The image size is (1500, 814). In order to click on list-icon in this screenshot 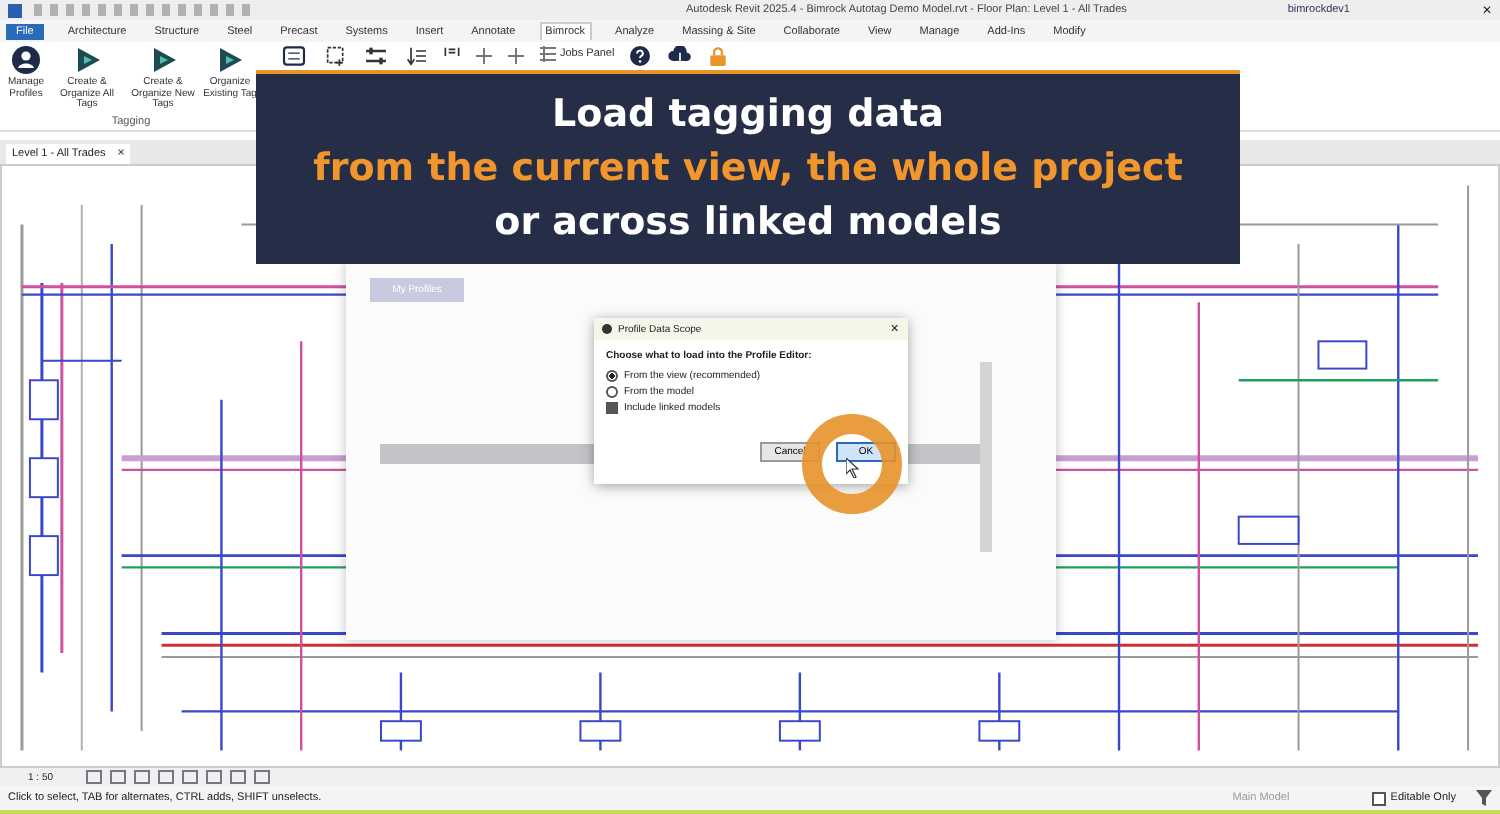, I will do `click(294, 56)`.